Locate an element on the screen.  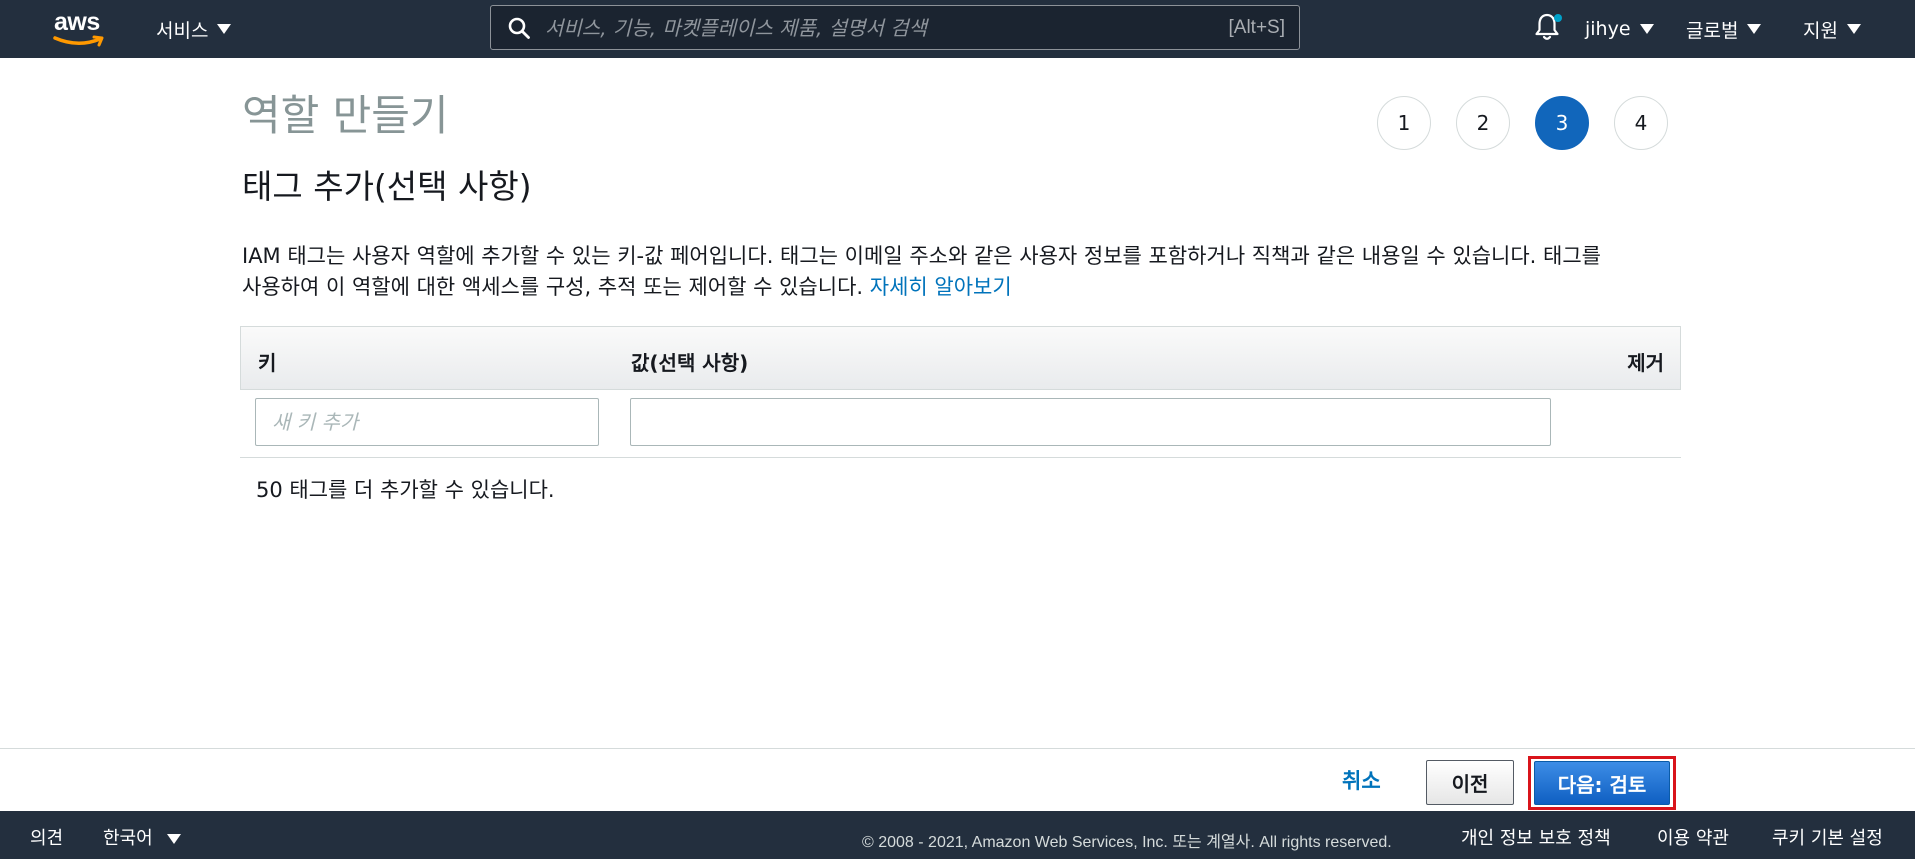
privacy-policy-link: 개인 정보 보호 정책 is located at coordinates (1536, 837).